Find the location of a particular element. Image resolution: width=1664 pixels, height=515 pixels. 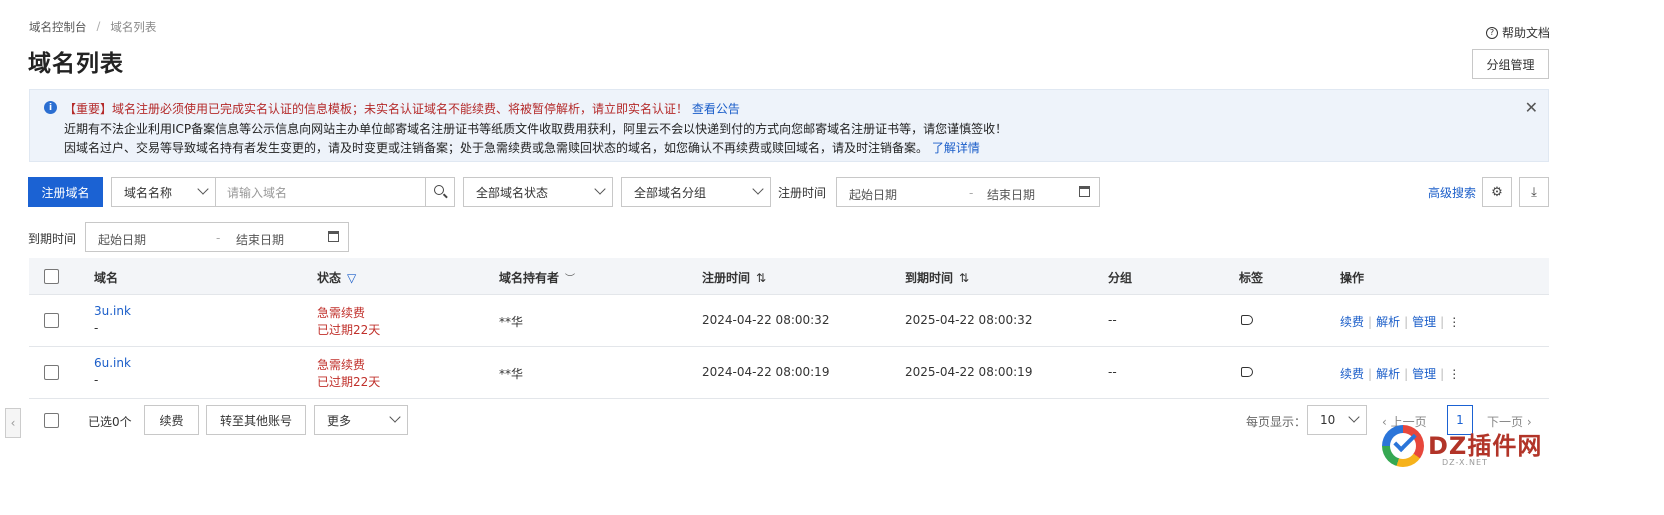

expire-time-range-picker: 起始日期 - 结束日期 is located at coordinates (217, 237).